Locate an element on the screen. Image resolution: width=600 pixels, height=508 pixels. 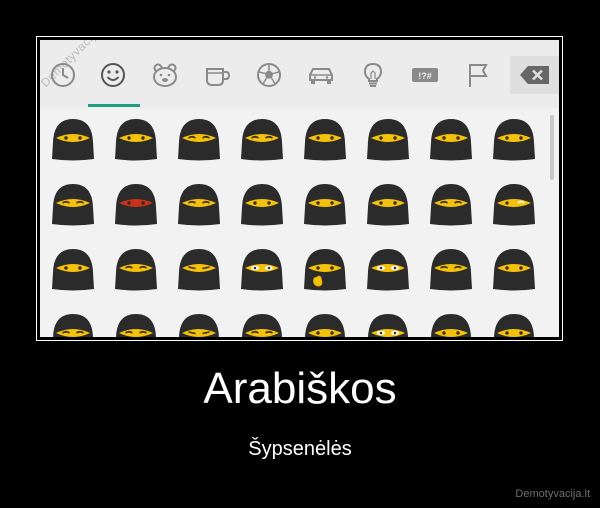
bear-icon is located at coordinates (165, 75).